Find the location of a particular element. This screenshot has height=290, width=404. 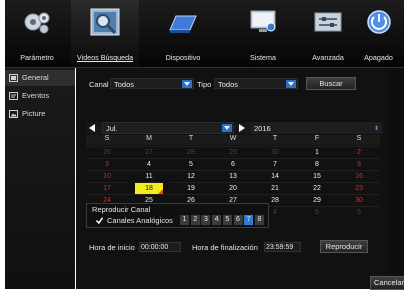

year-value: 2016 is located at coordinates (262, 128).